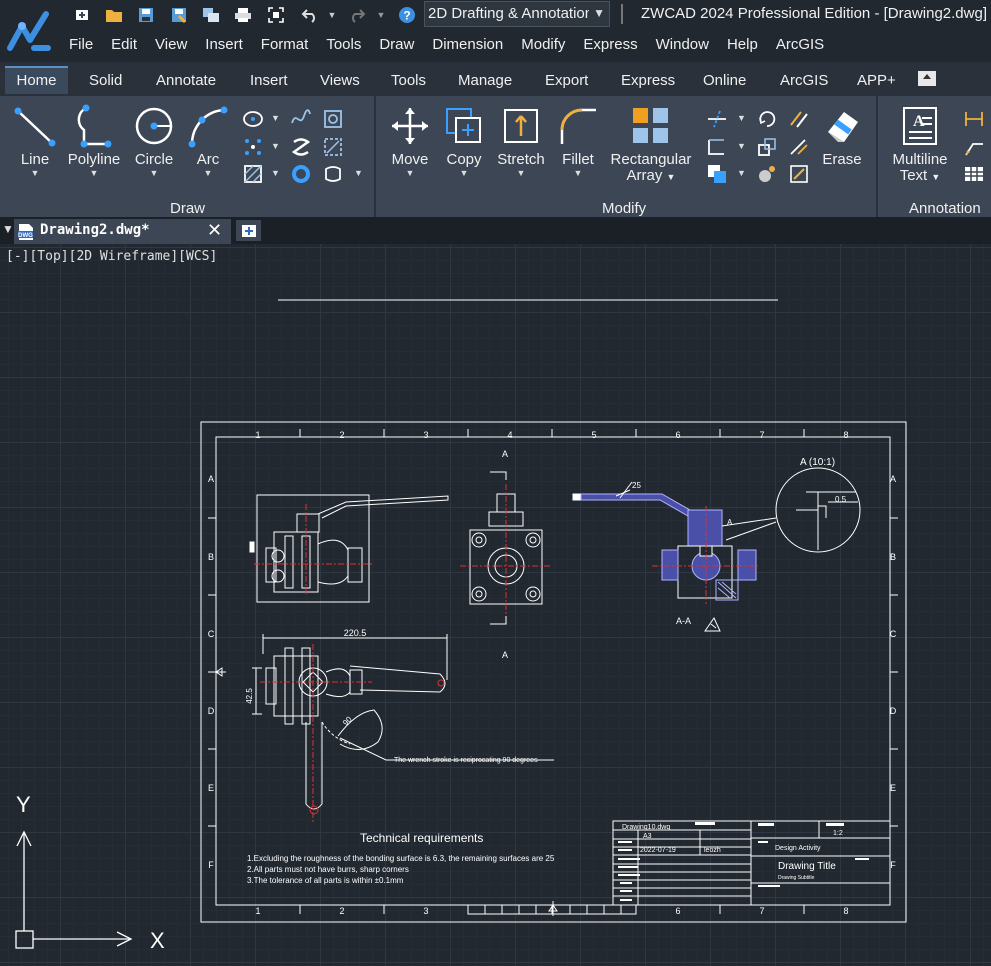 The image size is (991, 966). What do you see at coordinates (767, 147) in the screenshot?
I see `scale-icon` at bounding box center [767, 147].